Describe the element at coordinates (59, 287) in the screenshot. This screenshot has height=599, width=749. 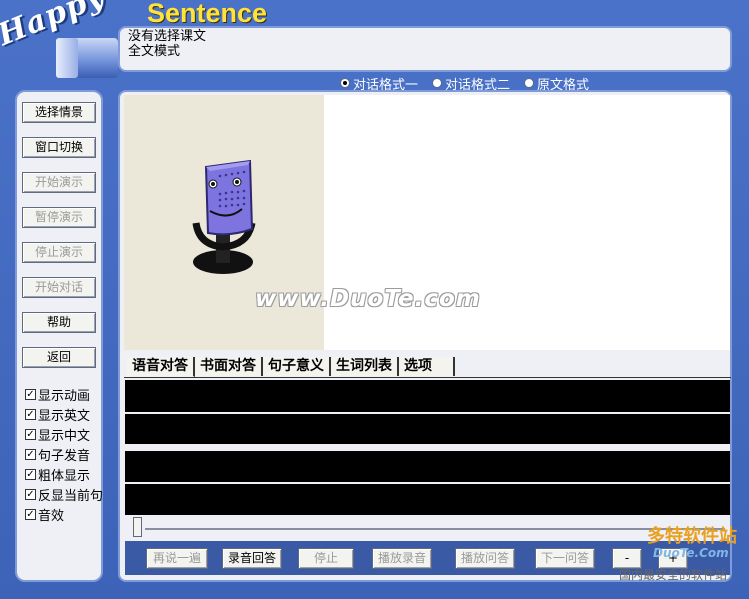
I see `start-dialog-button: 开始对话` at that location.